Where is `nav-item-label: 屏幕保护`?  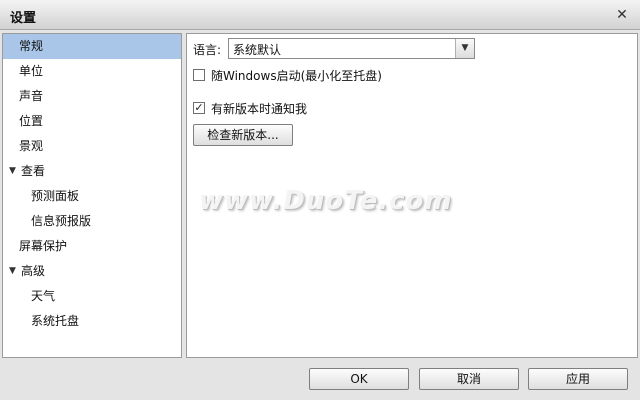
nav-item-label: 屏幕保护 is located at coordinates (43, 246).